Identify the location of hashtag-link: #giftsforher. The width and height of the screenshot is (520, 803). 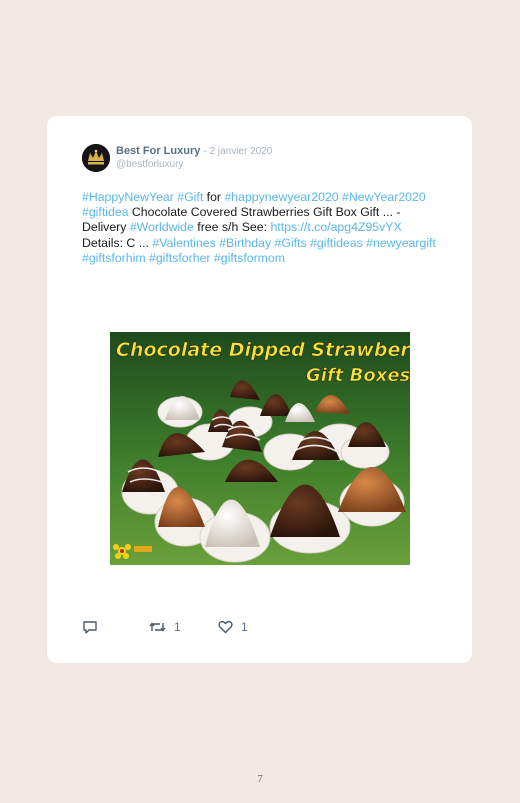
(180, 258).